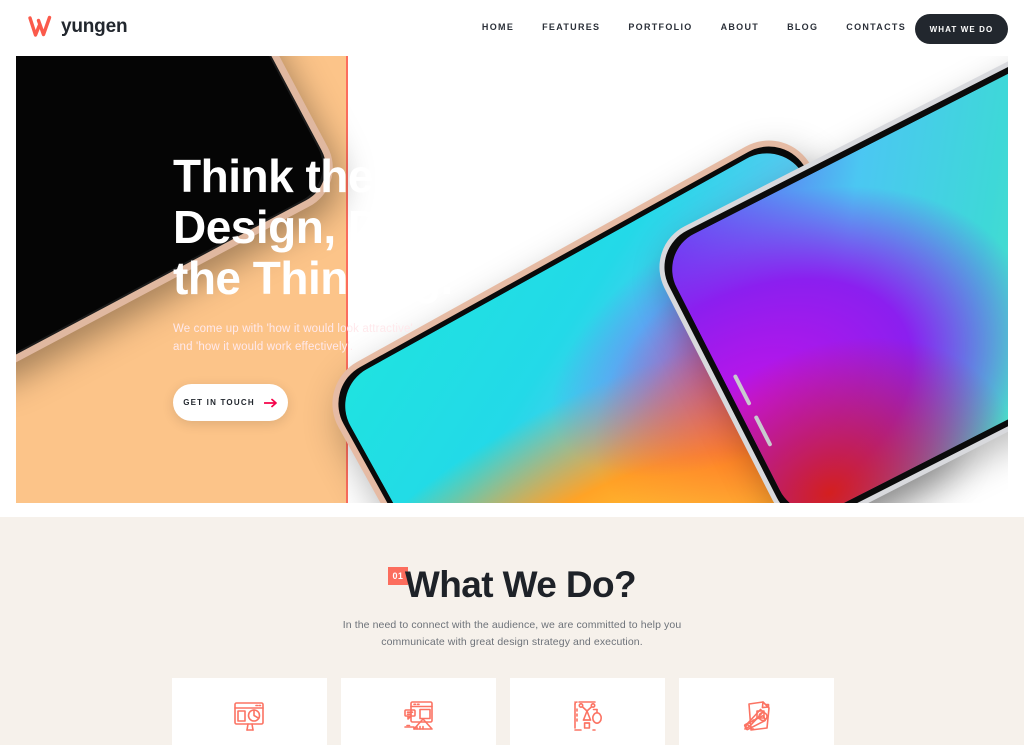 The width and height of the screenshot is (1024, 745). I want to click on hero-subtitle-line-2: and 'how it would work effectively'., so click(263, 347).